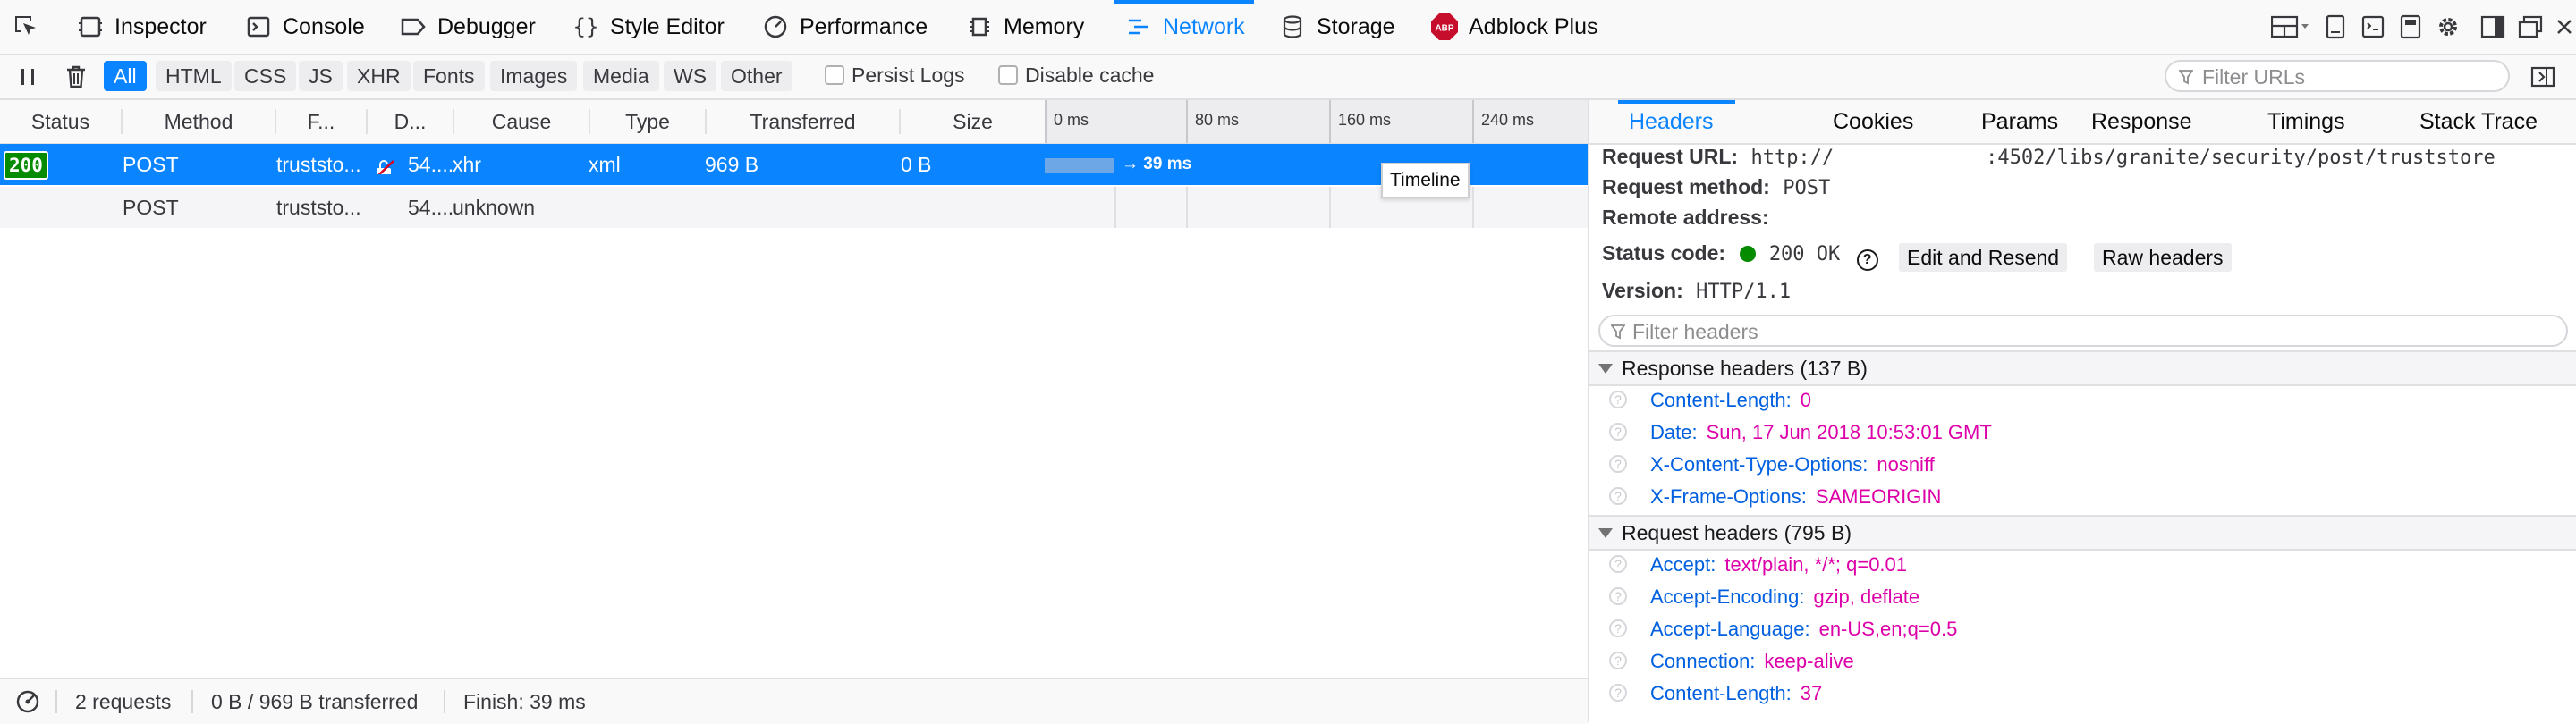  Describe the element at coordinates (2019, 121) in the screenshot. I see `tab-params: Params` at that location.